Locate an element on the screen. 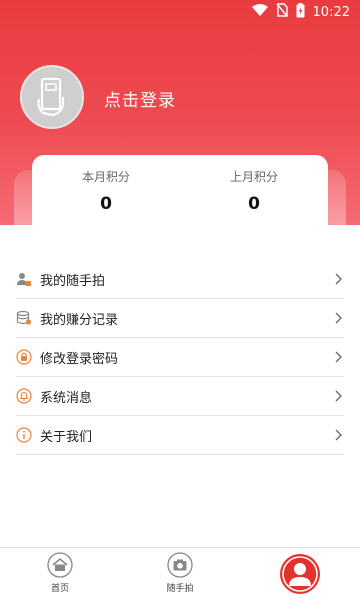 The image size is (360, 600). user-icon is located at coordinates (300, 574).